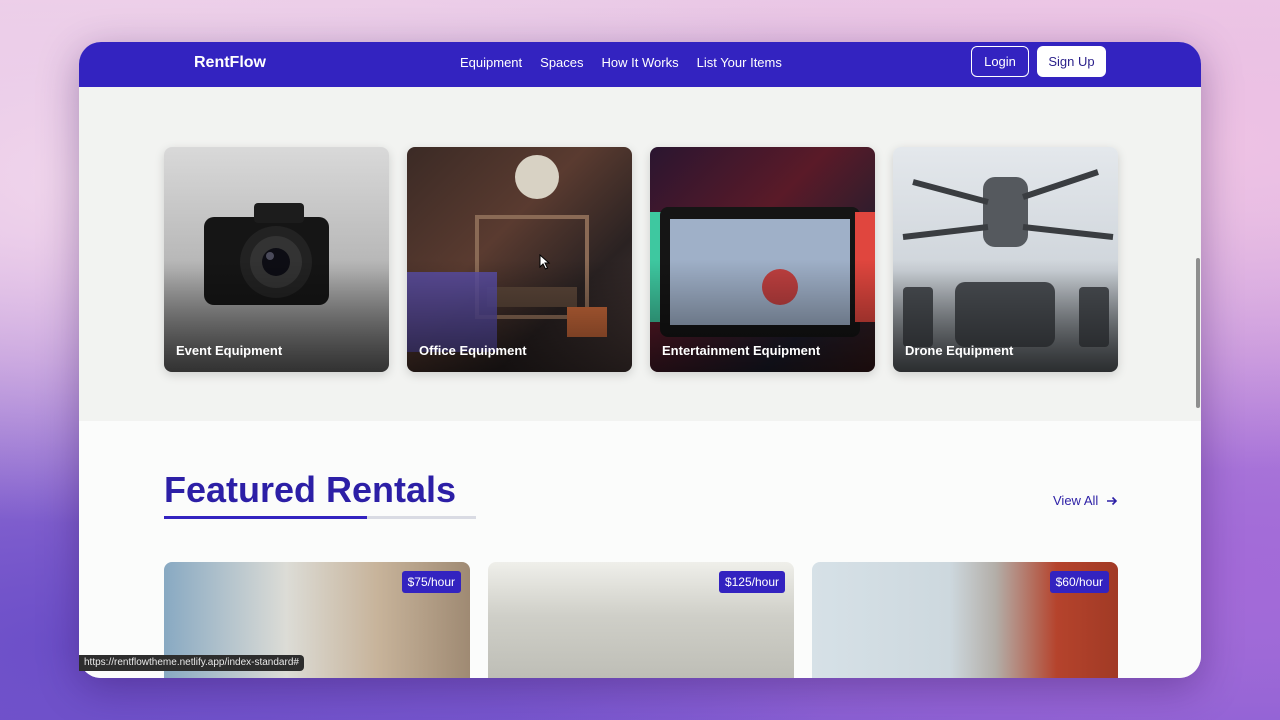 This screenshot has height=720, width=1280. I want to click on brand-logo: RentFlow, so click(230, 63).